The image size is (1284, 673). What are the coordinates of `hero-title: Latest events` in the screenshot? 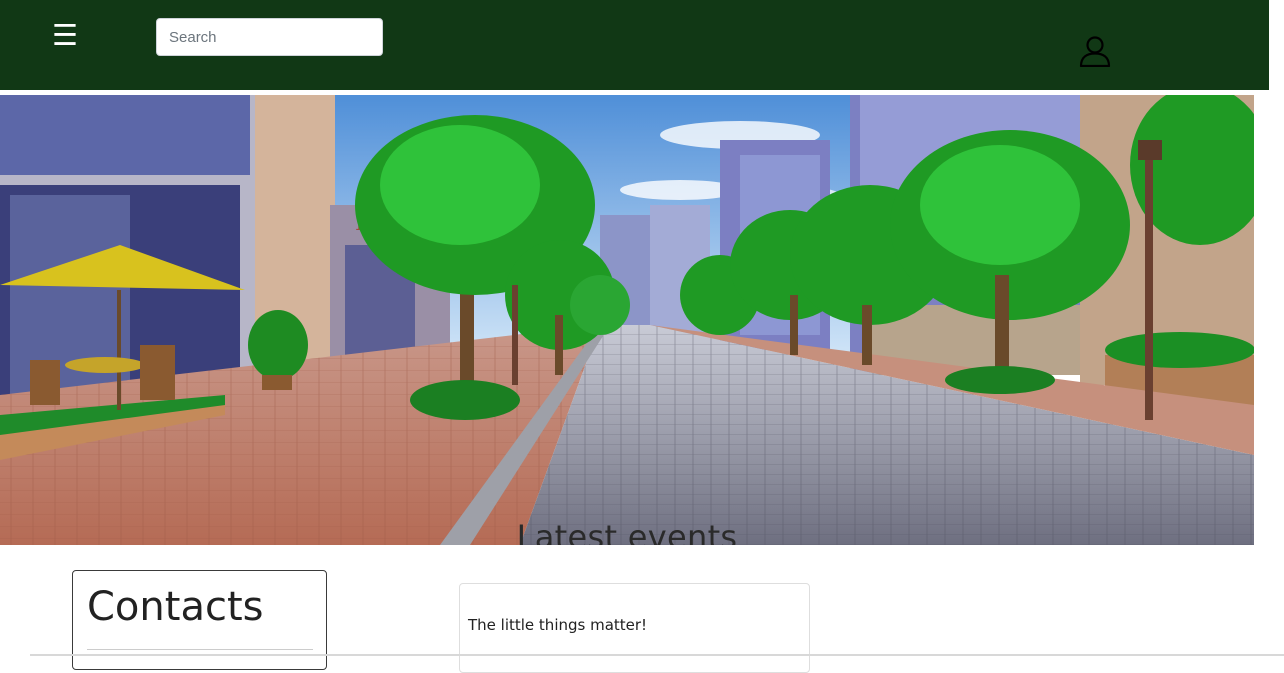 It's located at (627, 531).